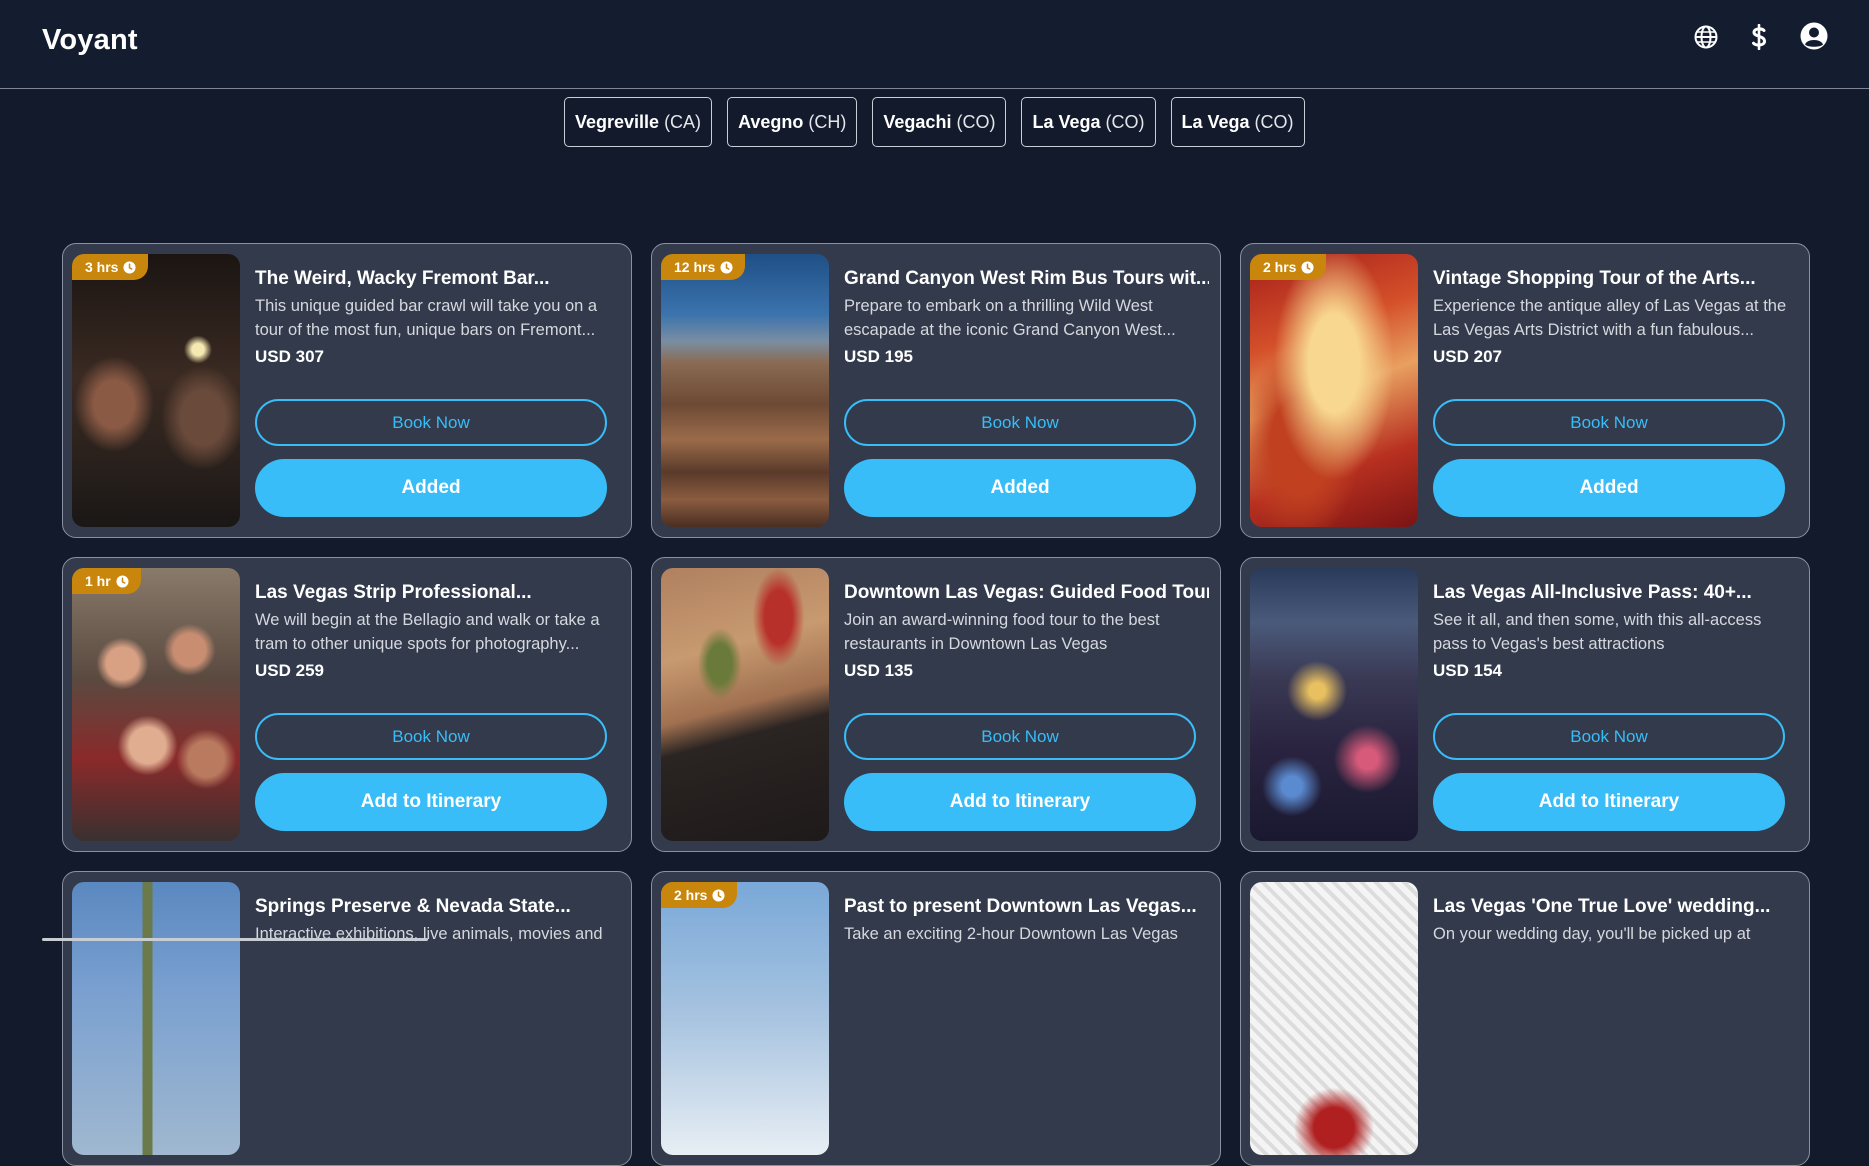 This screenshot has width=1869, height=1166. Describe the element at coordinates (235, 939) in the screenshot. I see `horizontal-scrollbar` at that location.